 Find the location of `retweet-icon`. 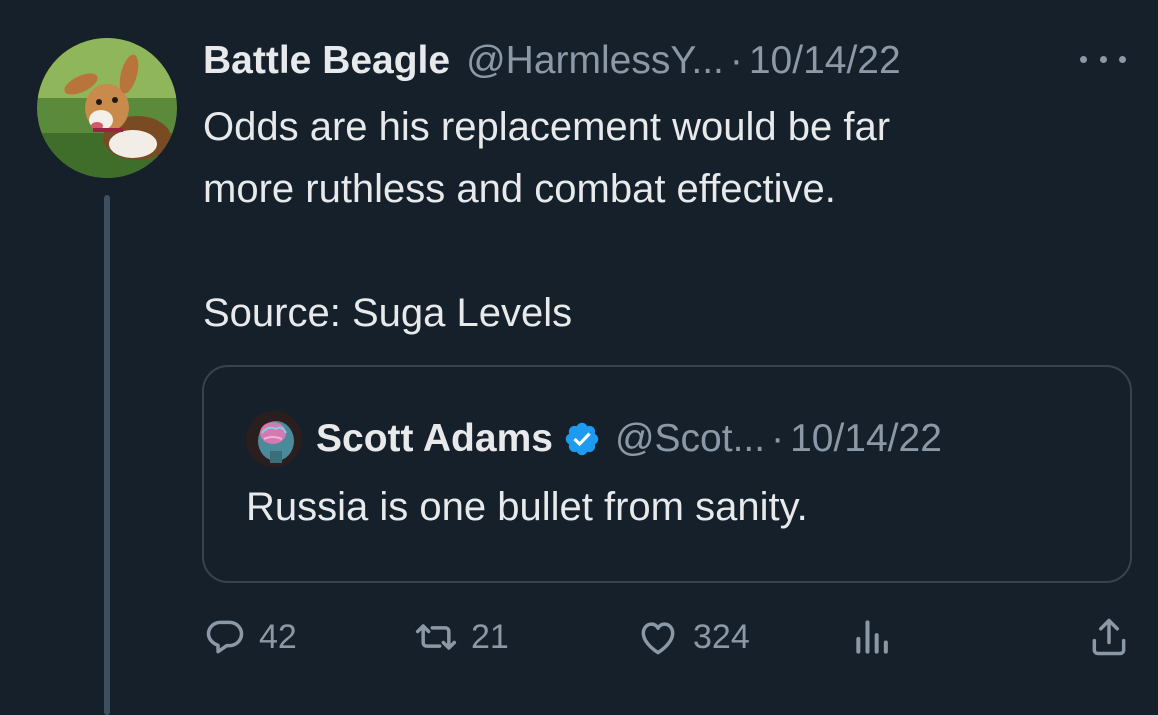

retweet-icon is located at coordinates (436, 637).